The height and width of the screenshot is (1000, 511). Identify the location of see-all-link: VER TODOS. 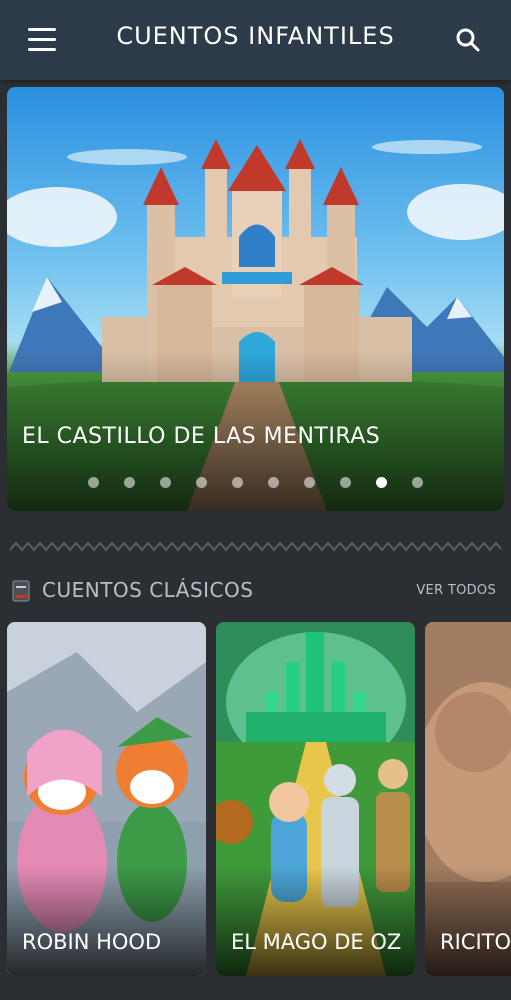
(456, 590).